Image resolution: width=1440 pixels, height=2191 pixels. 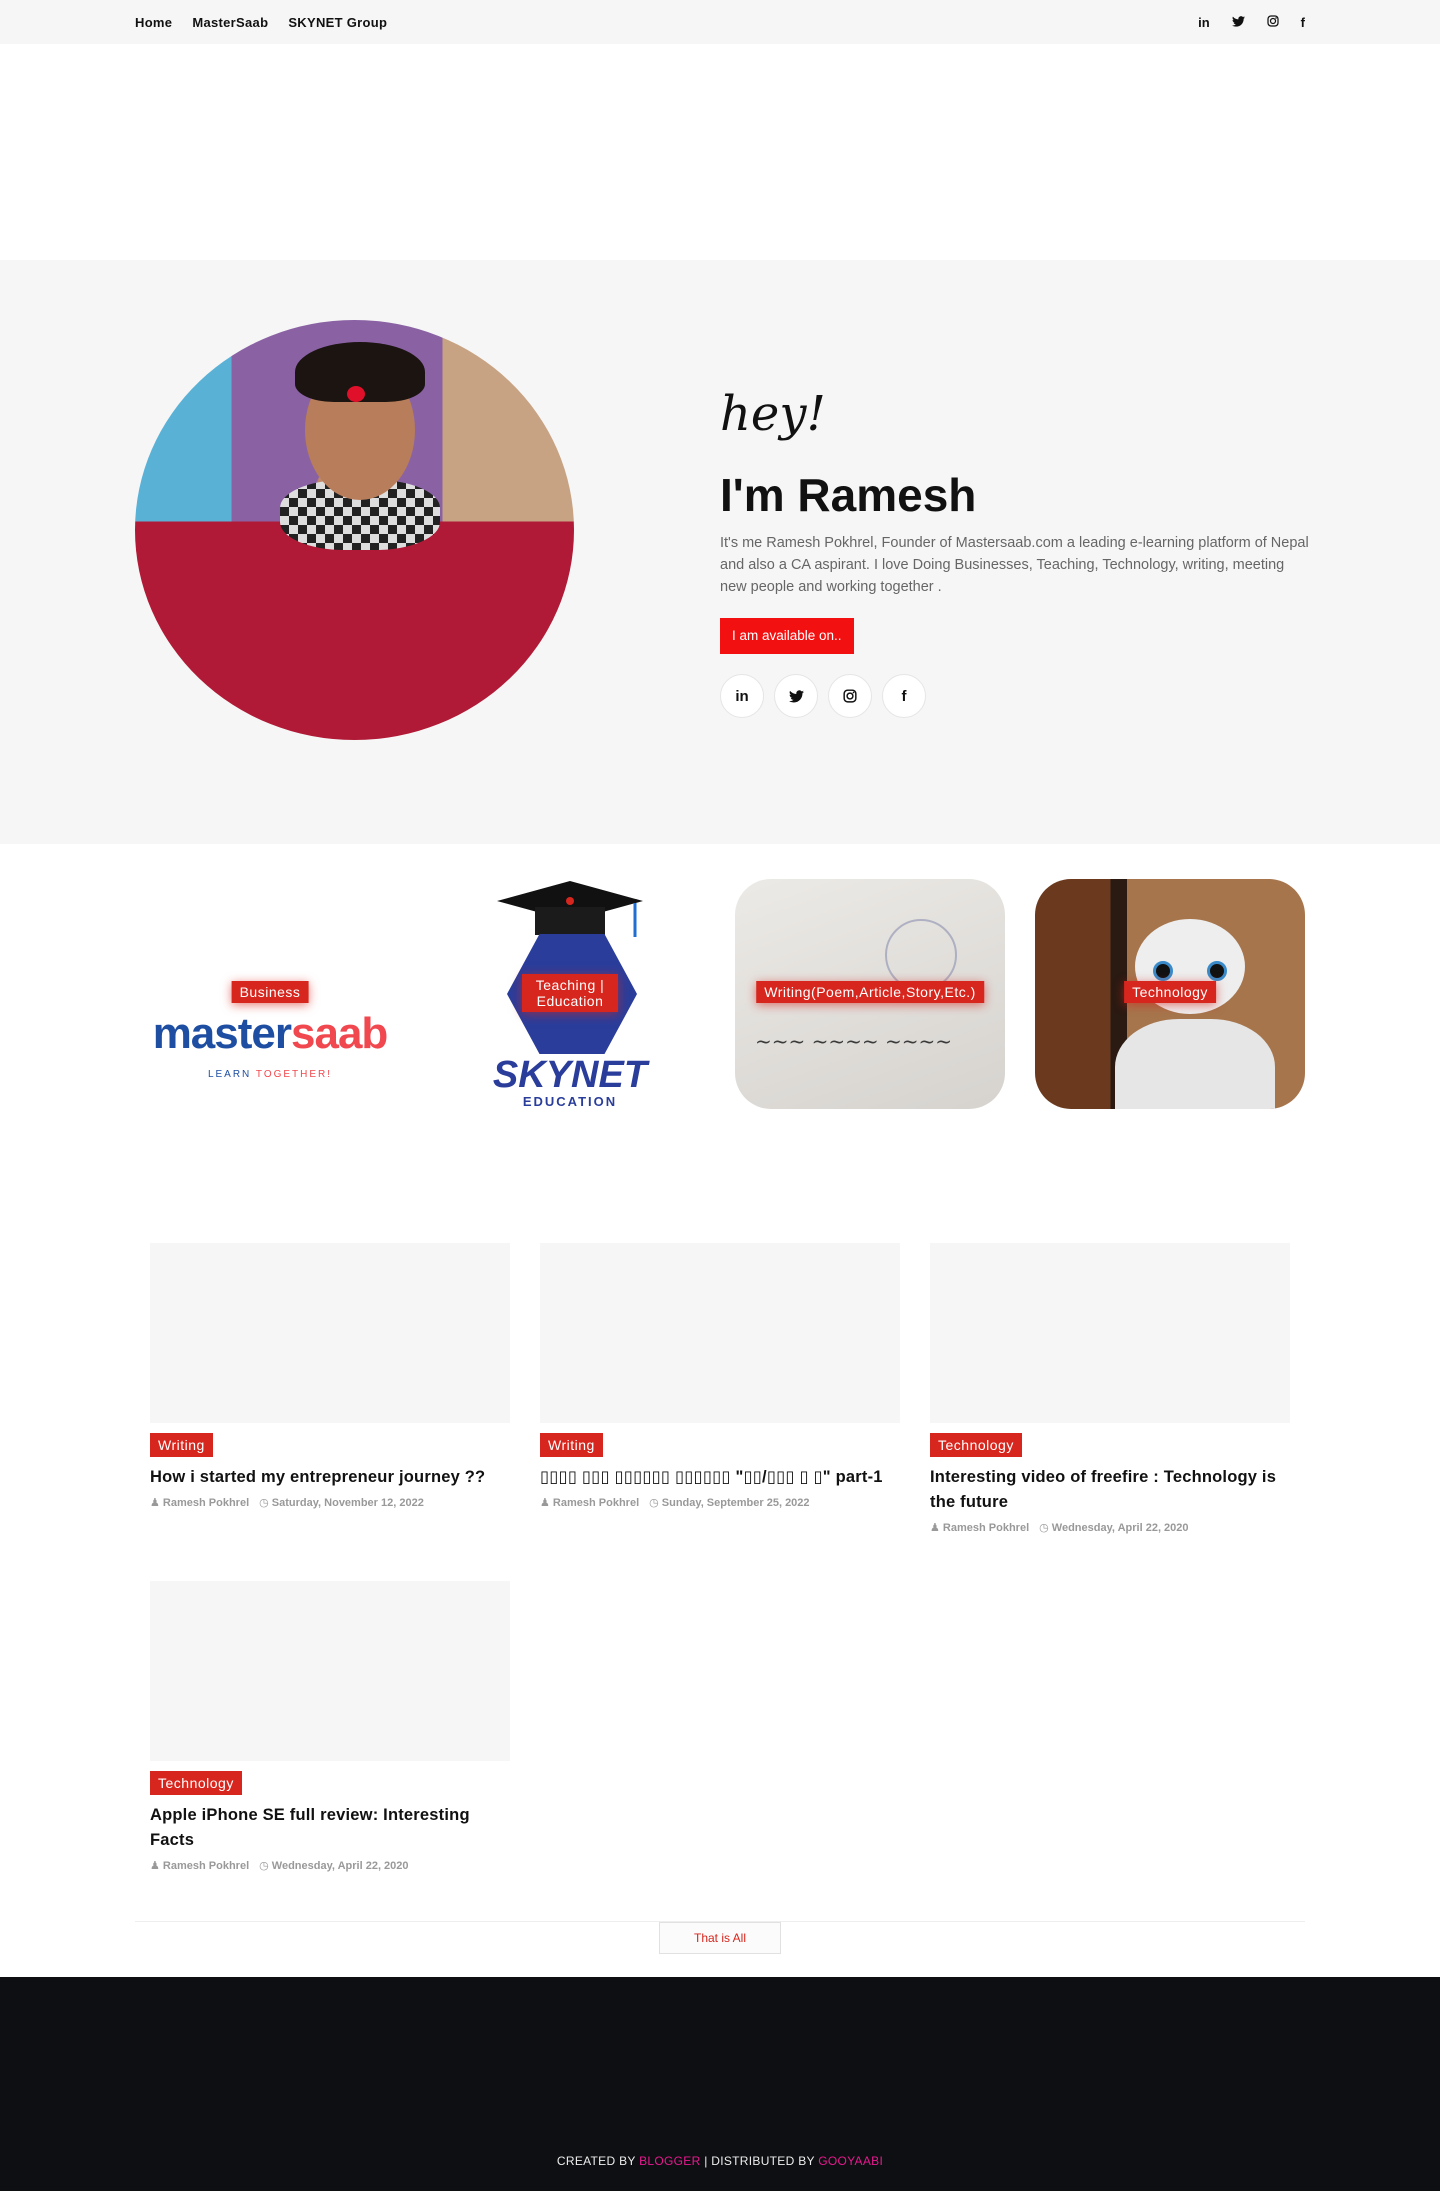 What do you see at coordinates (848, 495) in the screenshot?
I see `hero-heading: I'm Ramesh` at bounding box center [848, 495].